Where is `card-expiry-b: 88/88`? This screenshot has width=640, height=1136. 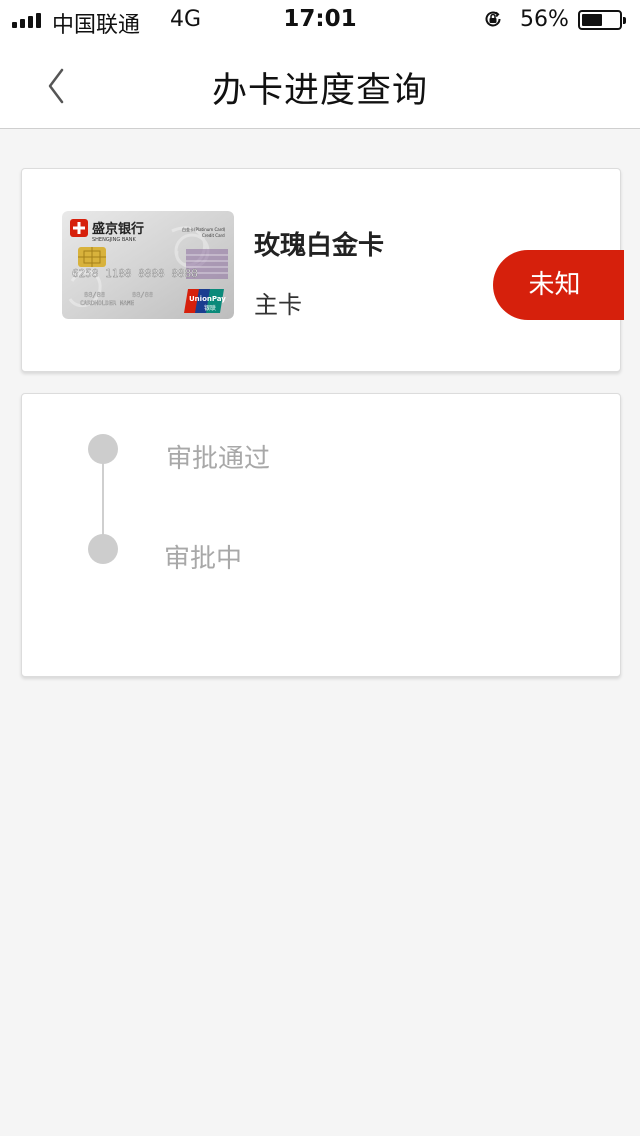
card-expiry-b: 88/88 is located at coordinates (142, 295).